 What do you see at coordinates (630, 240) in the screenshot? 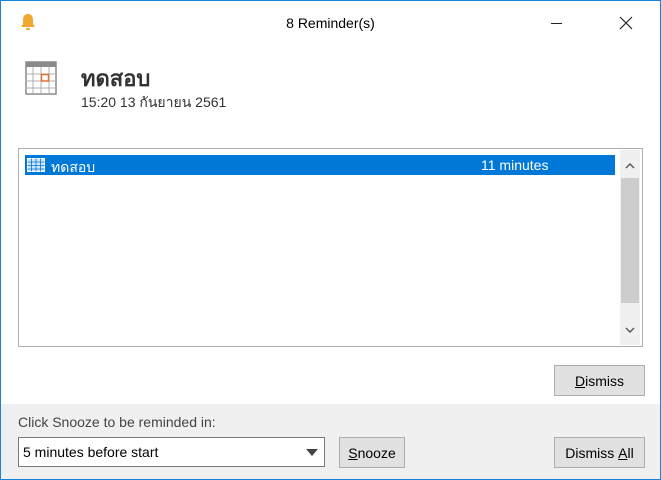
I see `scrollbar-thumb` at bounding box center [630, 240].